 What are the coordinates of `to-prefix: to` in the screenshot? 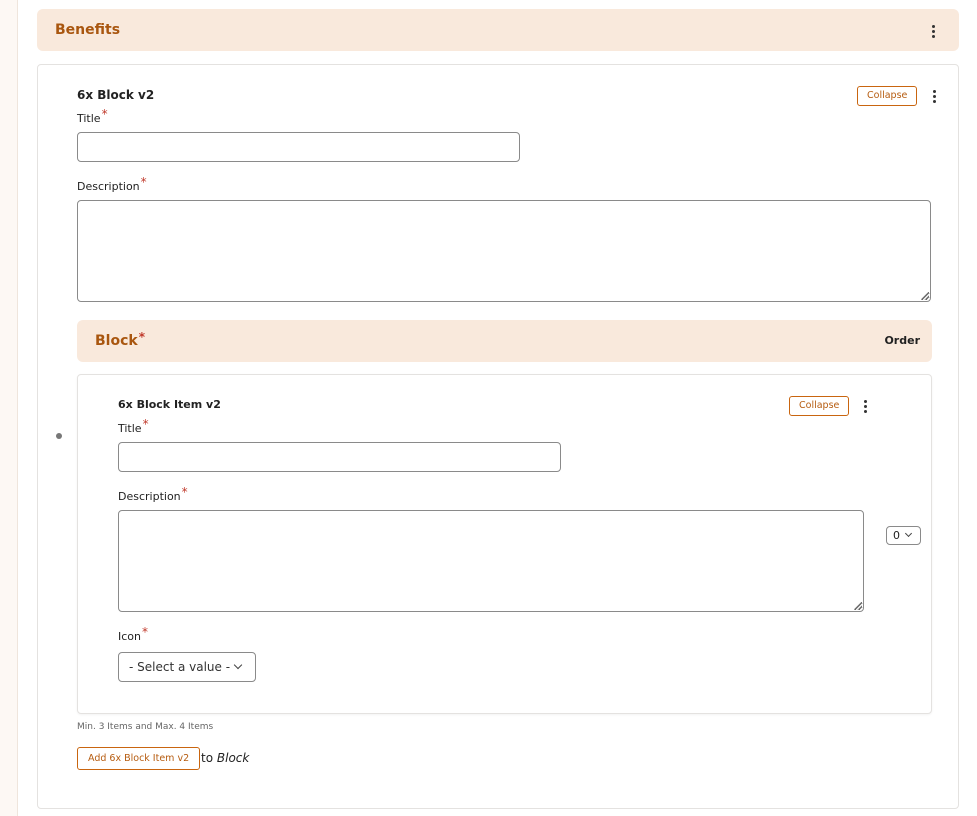 It's located at (207, 758).